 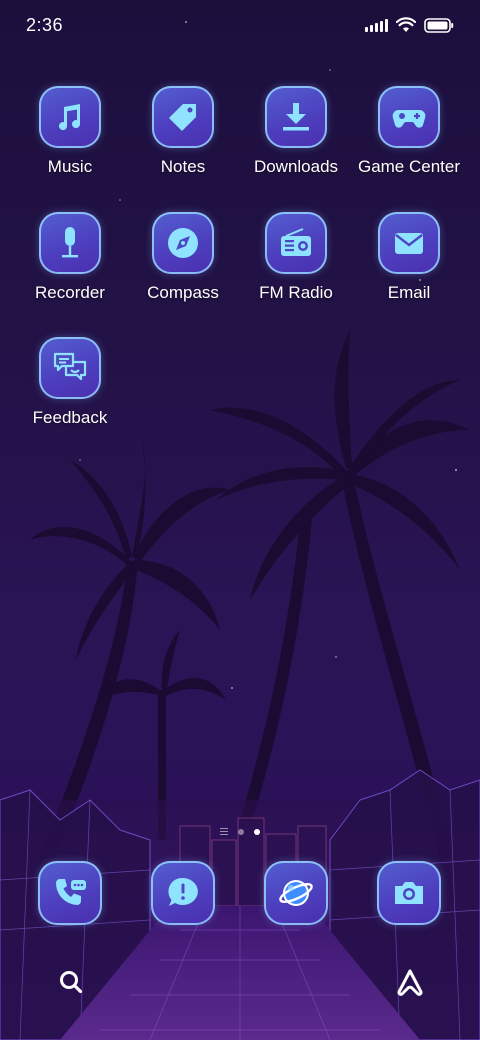 What do you see at coordinates (70, 417) in the screenshot?
I see `app-label: Feedback` at bounding box center [70, 417].